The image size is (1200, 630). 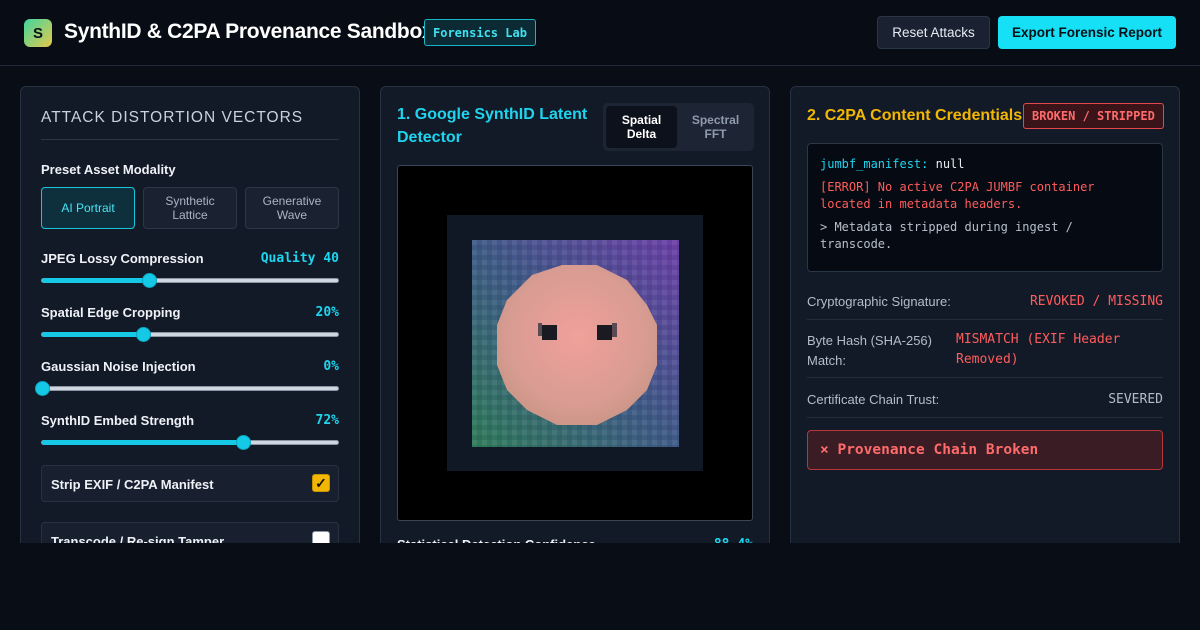 I want to click on modality-ai-portrait-button: AI Portrait, so click(x=88, y=208).